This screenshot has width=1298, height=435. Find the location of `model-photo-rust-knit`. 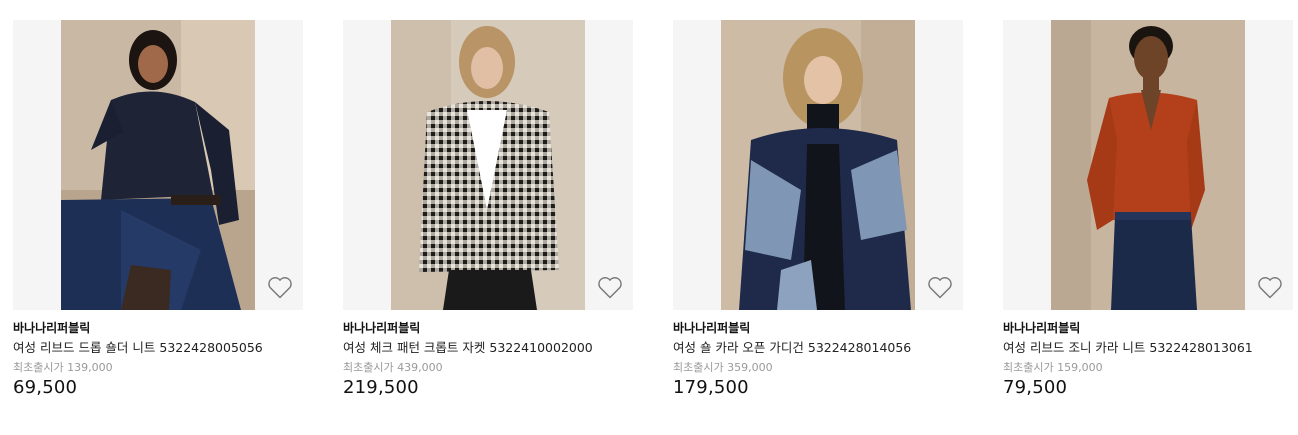

model-photo-rust-knit is located at coordinates (1148, 165).